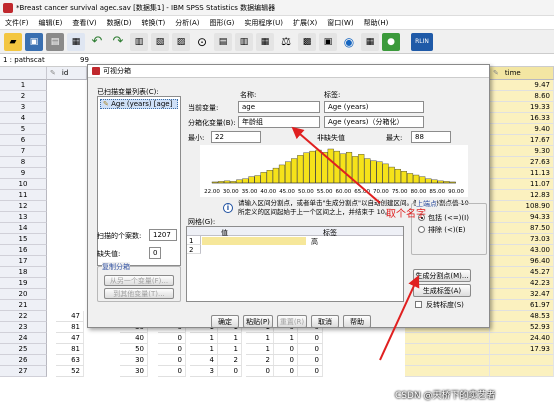 The image size is (554, 405). Describe the element at coordinates (202, 42) in the screenshot. I see `find-icon: ⊙` at that location.